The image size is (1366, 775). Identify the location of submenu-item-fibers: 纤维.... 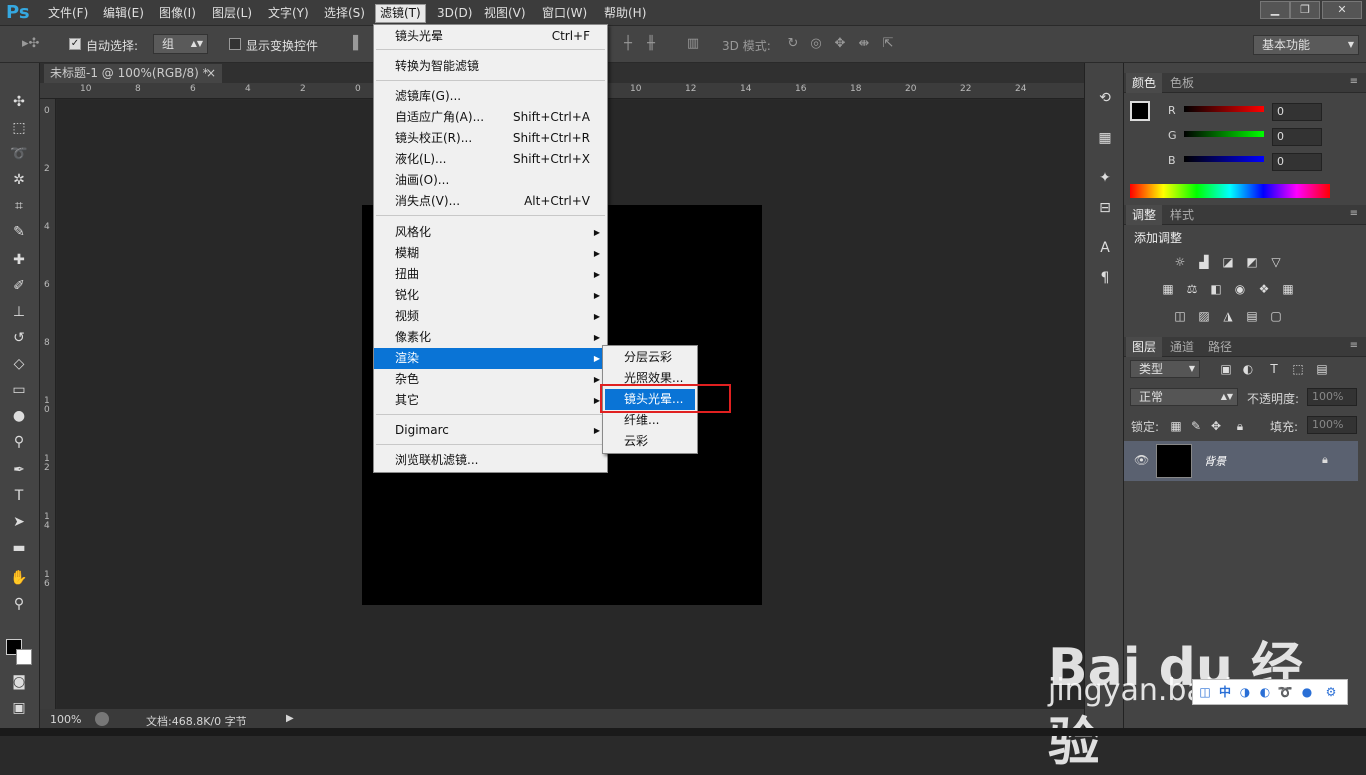
(650, 420).